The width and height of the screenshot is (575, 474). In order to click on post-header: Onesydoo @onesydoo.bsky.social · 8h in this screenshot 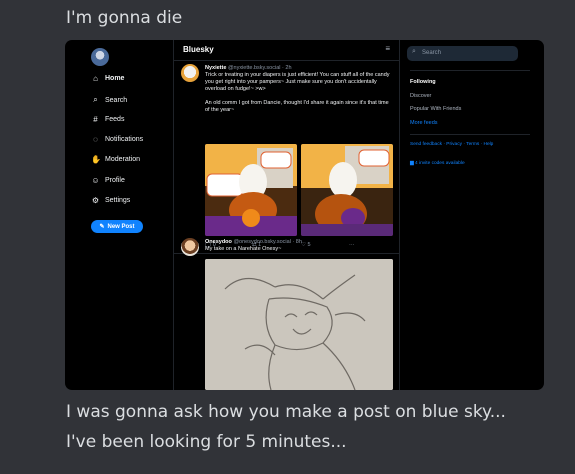, I will do `click(253, 242)`.